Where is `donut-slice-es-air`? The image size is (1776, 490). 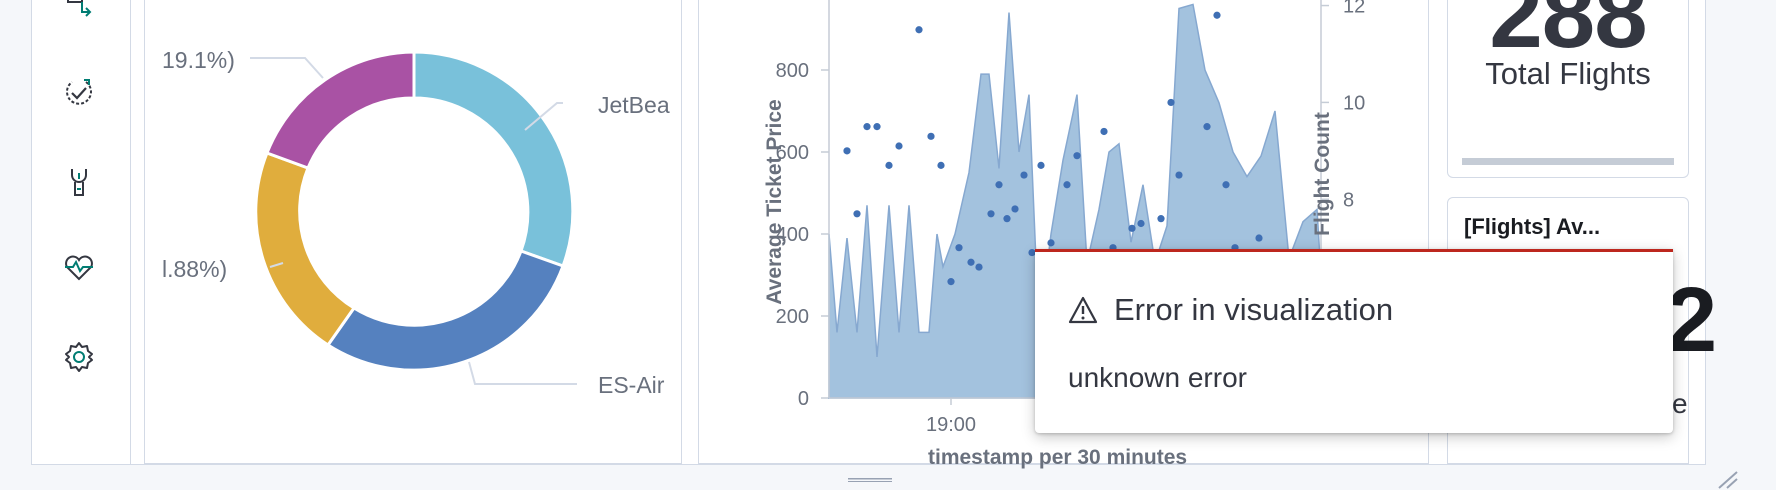 donut-slice-es-air is located at coordinates (445, 310).